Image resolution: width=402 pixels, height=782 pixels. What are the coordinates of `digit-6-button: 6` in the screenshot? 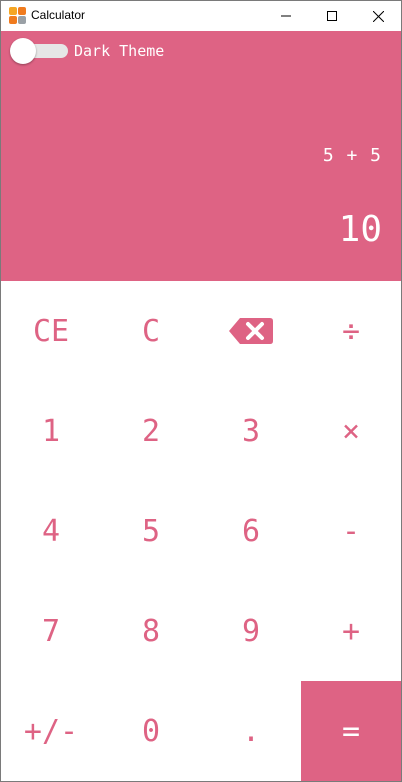 It's located at (251, 531).